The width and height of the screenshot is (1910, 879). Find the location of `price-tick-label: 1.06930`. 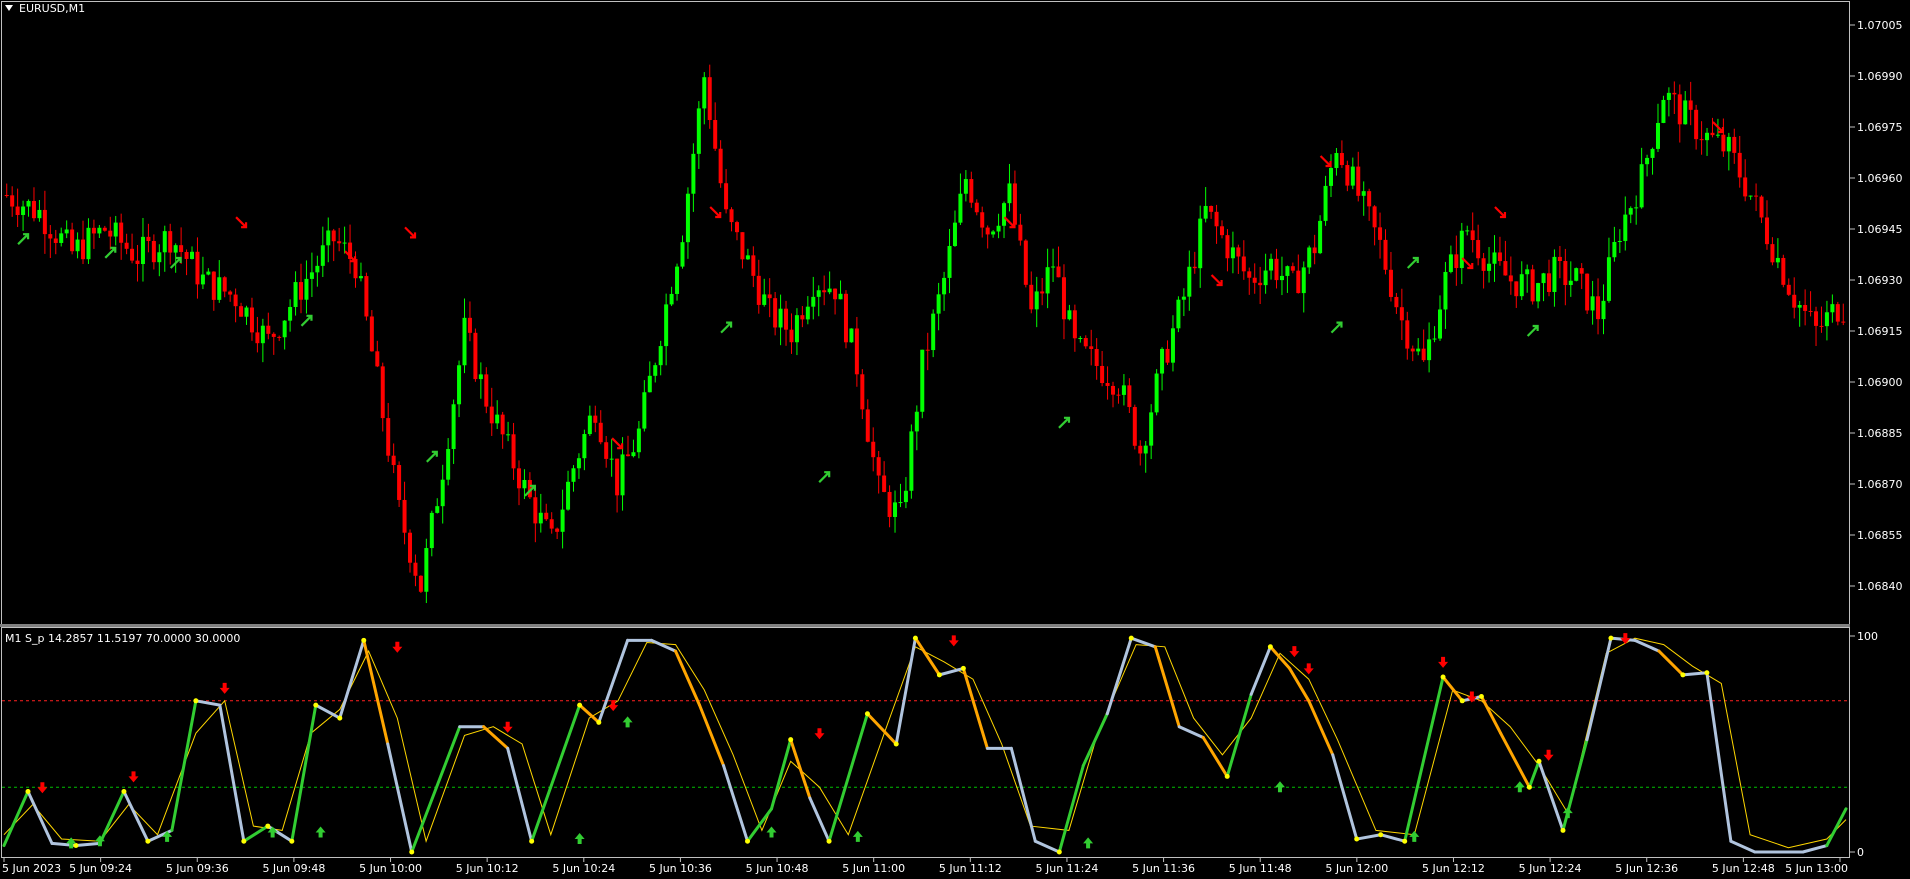

price-tick-label: 1.06930 is located at coordinates (1880, 280).